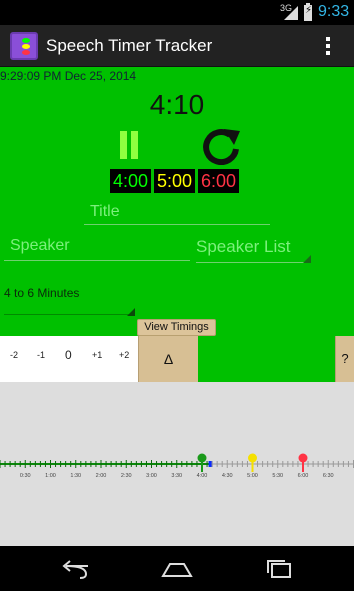 The width and height of the screenshot is (354, 591). Describe the element at coordinates (227, 476) in the screenshot. I see `timeline-tick-label: 4:30` at that location.